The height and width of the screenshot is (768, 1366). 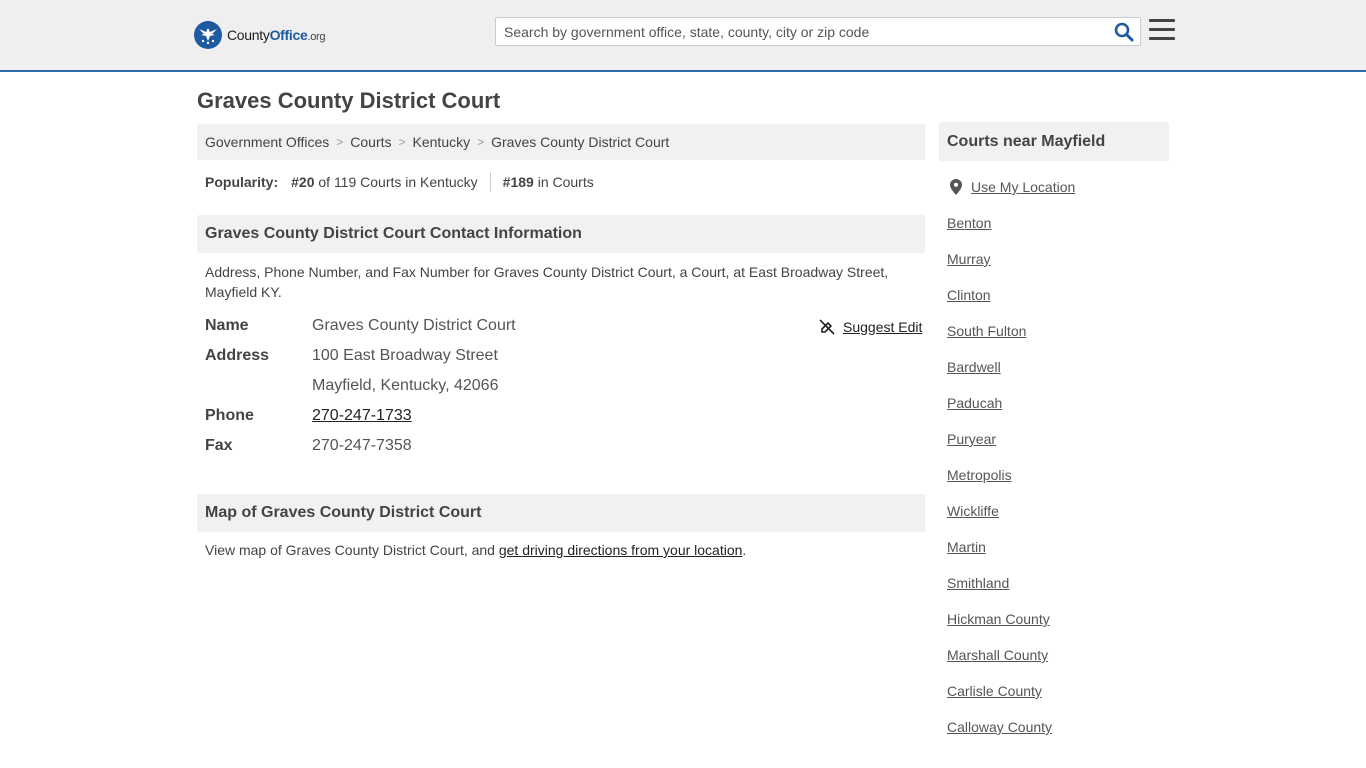 What do you see at coordinates (442, 142) in the screenshot?
I see `breadcrumb-kentucky: Kentucky` at bounding box center [442, 142].